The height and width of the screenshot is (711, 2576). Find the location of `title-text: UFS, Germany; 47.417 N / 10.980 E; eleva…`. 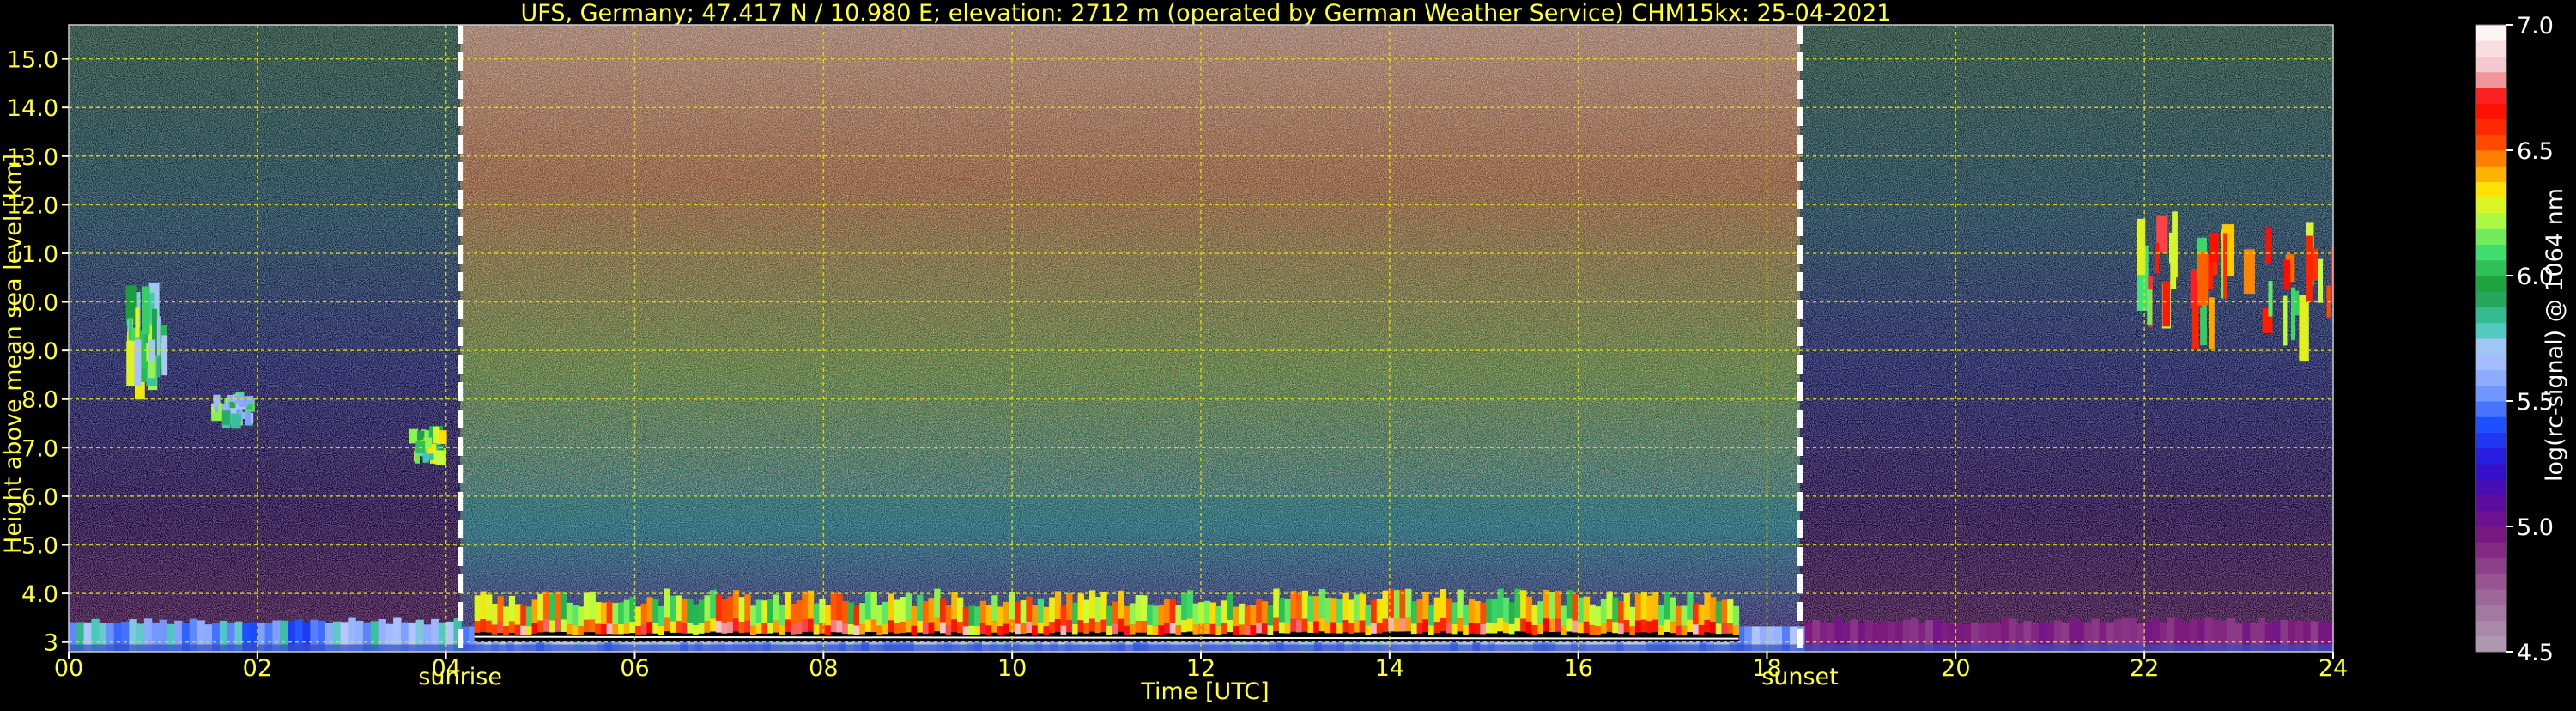

title-text: UFS, Germany; 47.417 N / 10.980 E; eleva… is located at coordinates (1206, 13).